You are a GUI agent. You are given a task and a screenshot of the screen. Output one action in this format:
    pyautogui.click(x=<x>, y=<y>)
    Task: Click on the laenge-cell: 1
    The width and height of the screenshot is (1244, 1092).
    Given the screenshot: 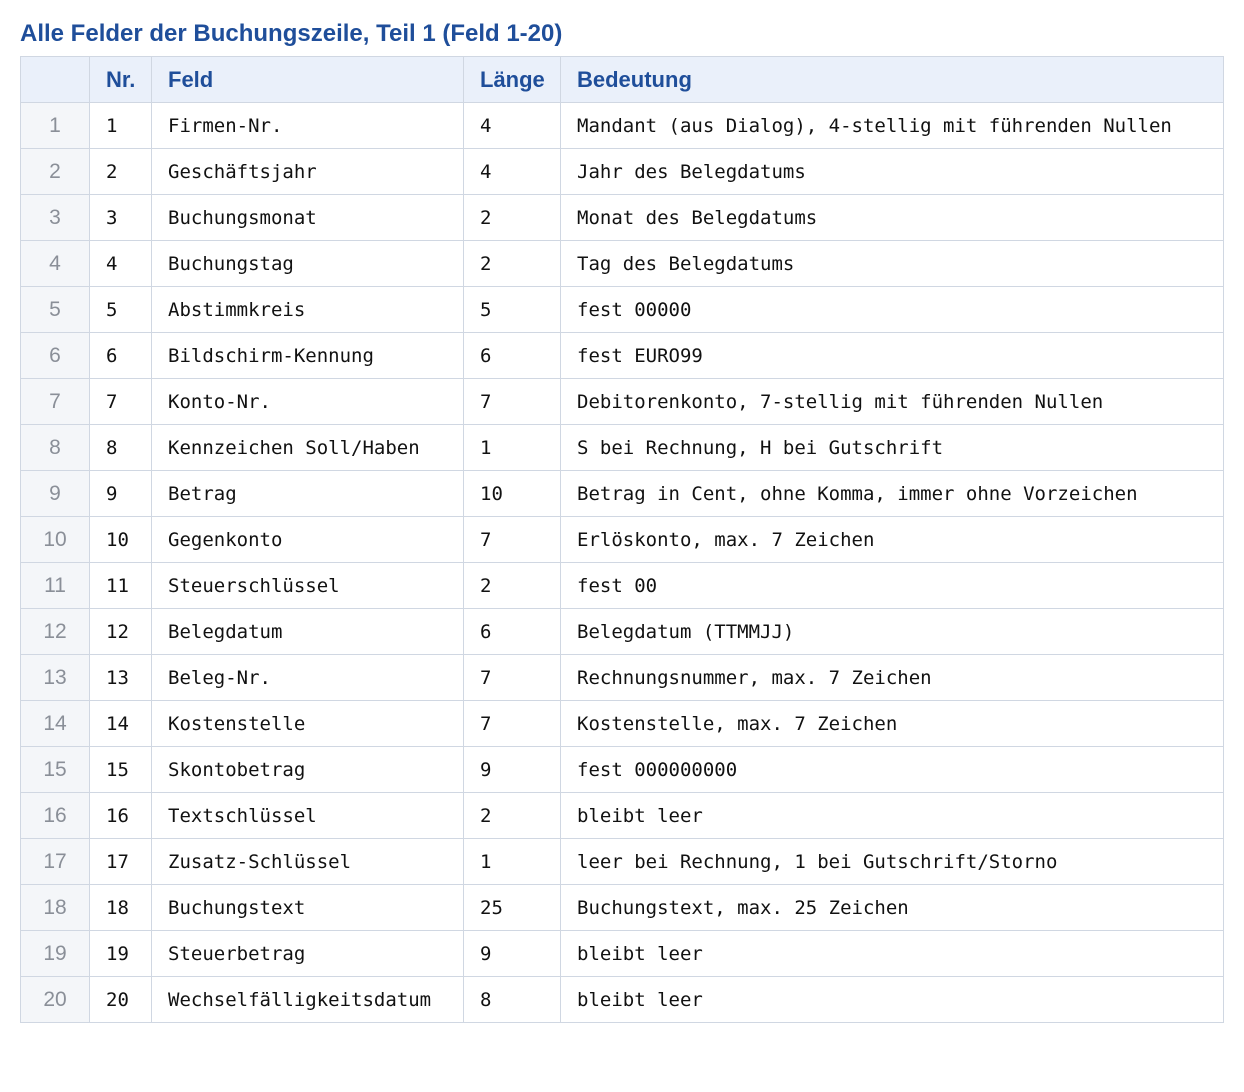 What is the action you would take?
    pyautogui.click(x=512, y=861)
    